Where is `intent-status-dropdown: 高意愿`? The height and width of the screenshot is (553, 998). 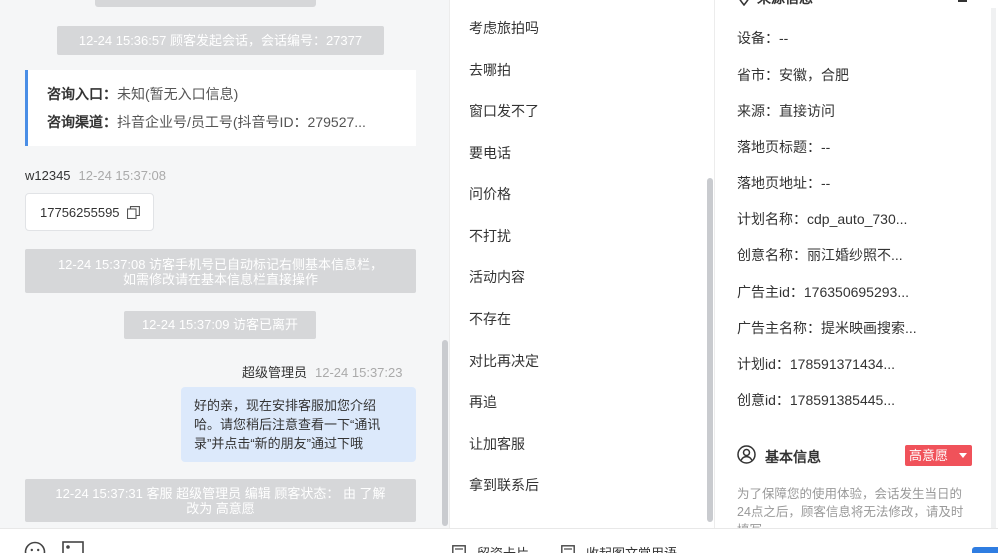
intent-status-dropdown: 高意愿 is located at coordinates (938, 455).